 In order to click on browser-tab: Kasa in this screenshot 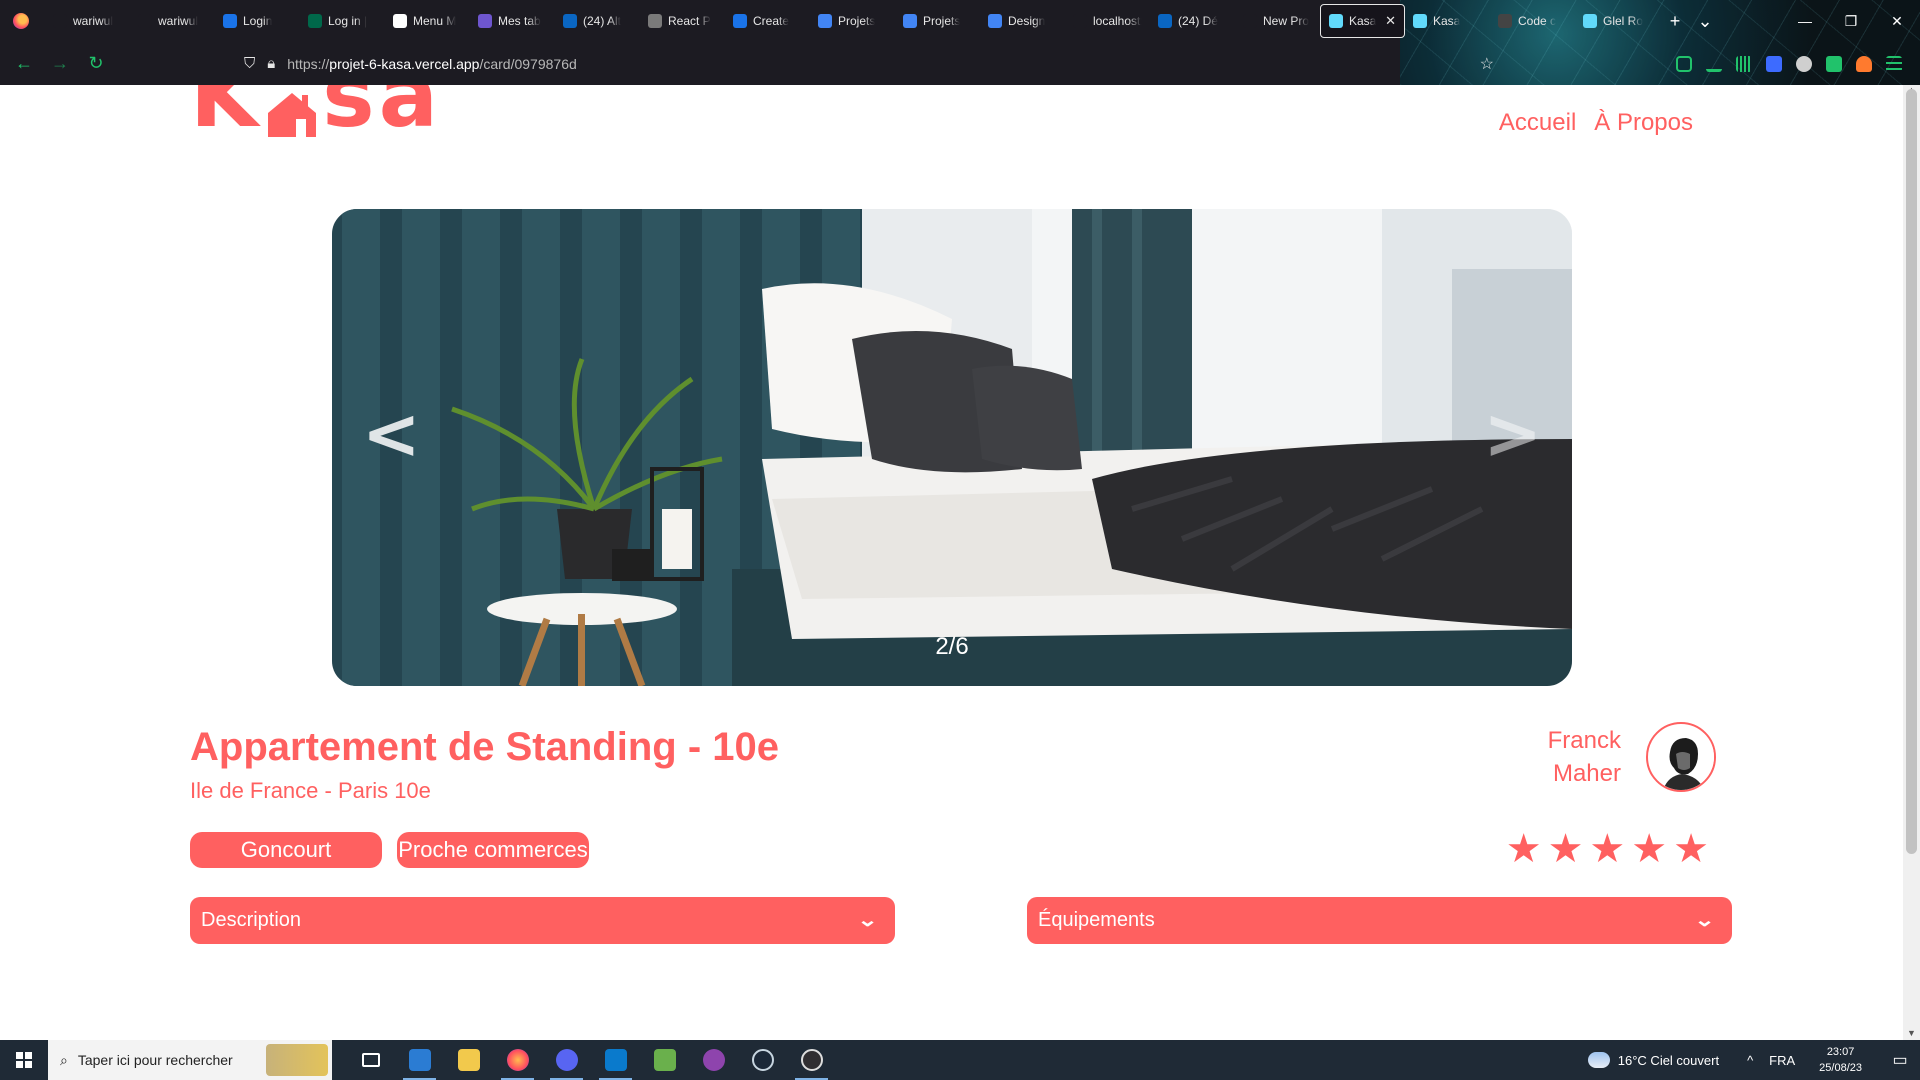, I will do `click(1447, 21)`.